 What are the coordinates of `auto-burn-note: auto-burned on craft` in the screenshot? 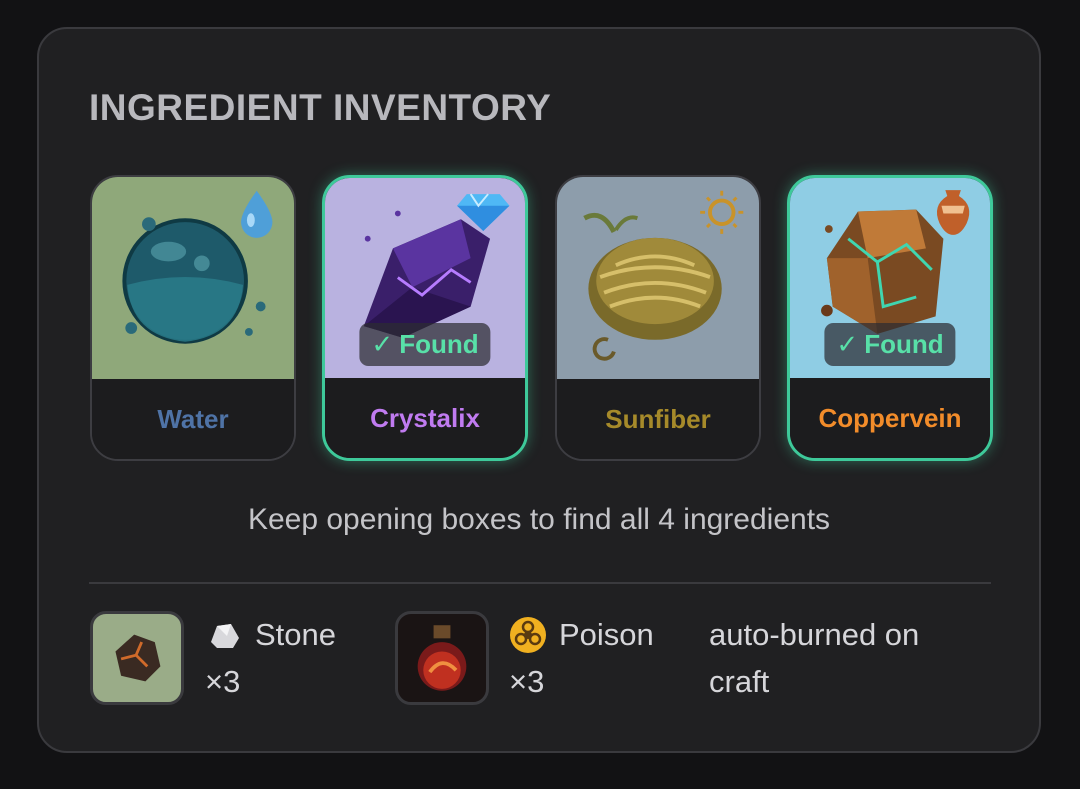 It's located at (814, 658).